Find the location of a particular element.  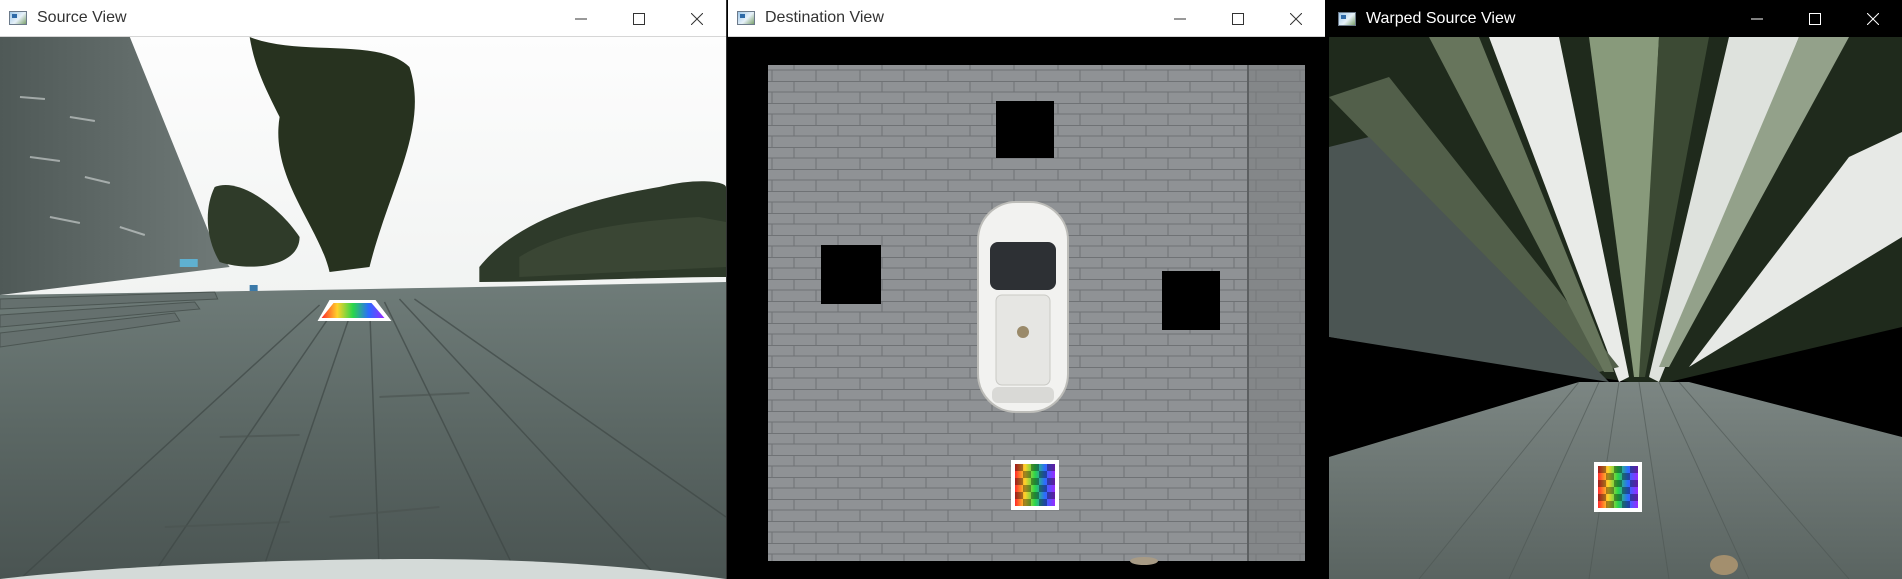

window-title: Warped Source View is located at coordinates (1441, 18).